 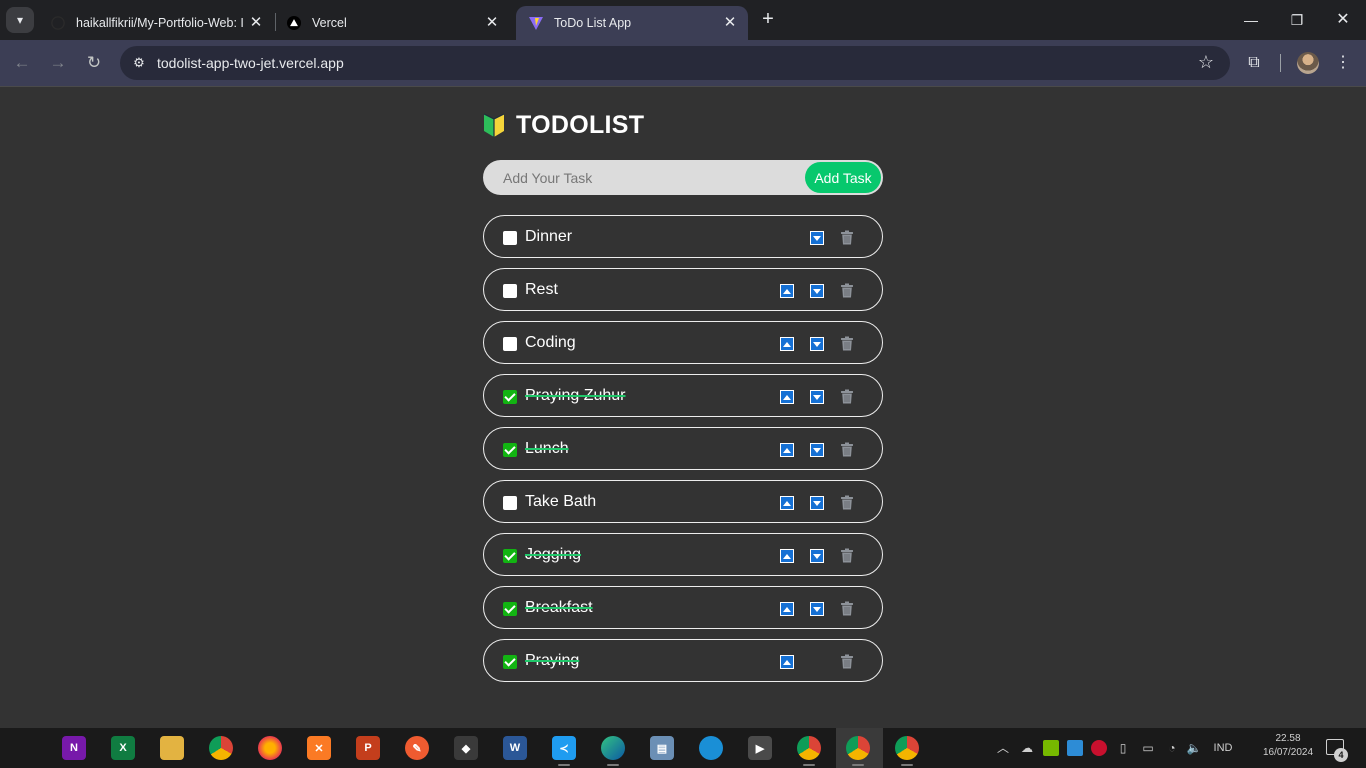 What do you see at coordinates (515, 748) in the screenshot?
I see `word-icon: W` at bounding box center [515, 748].